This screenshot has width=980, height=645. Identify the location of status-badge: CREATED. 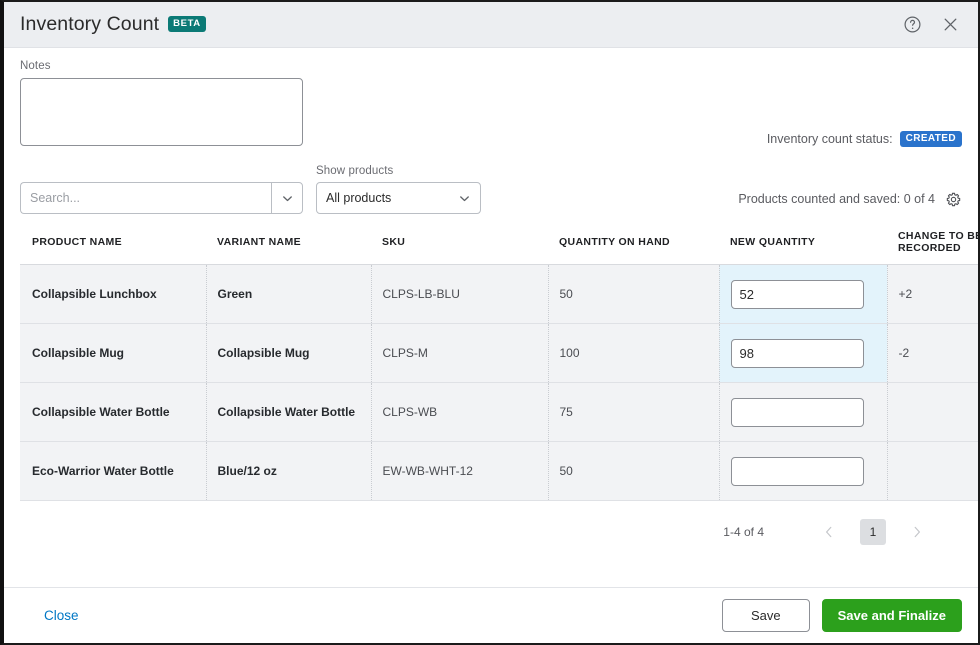
(930, 139).